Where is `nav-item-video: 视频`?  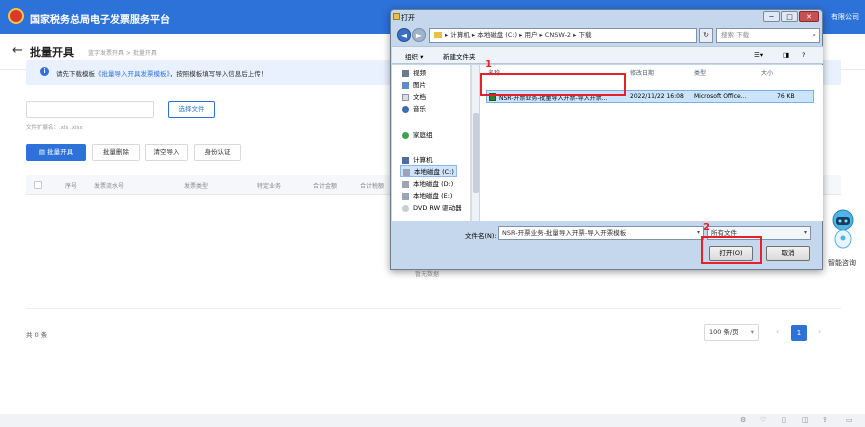 nav-item-video: 视频 is located at coordinates (414, 72).